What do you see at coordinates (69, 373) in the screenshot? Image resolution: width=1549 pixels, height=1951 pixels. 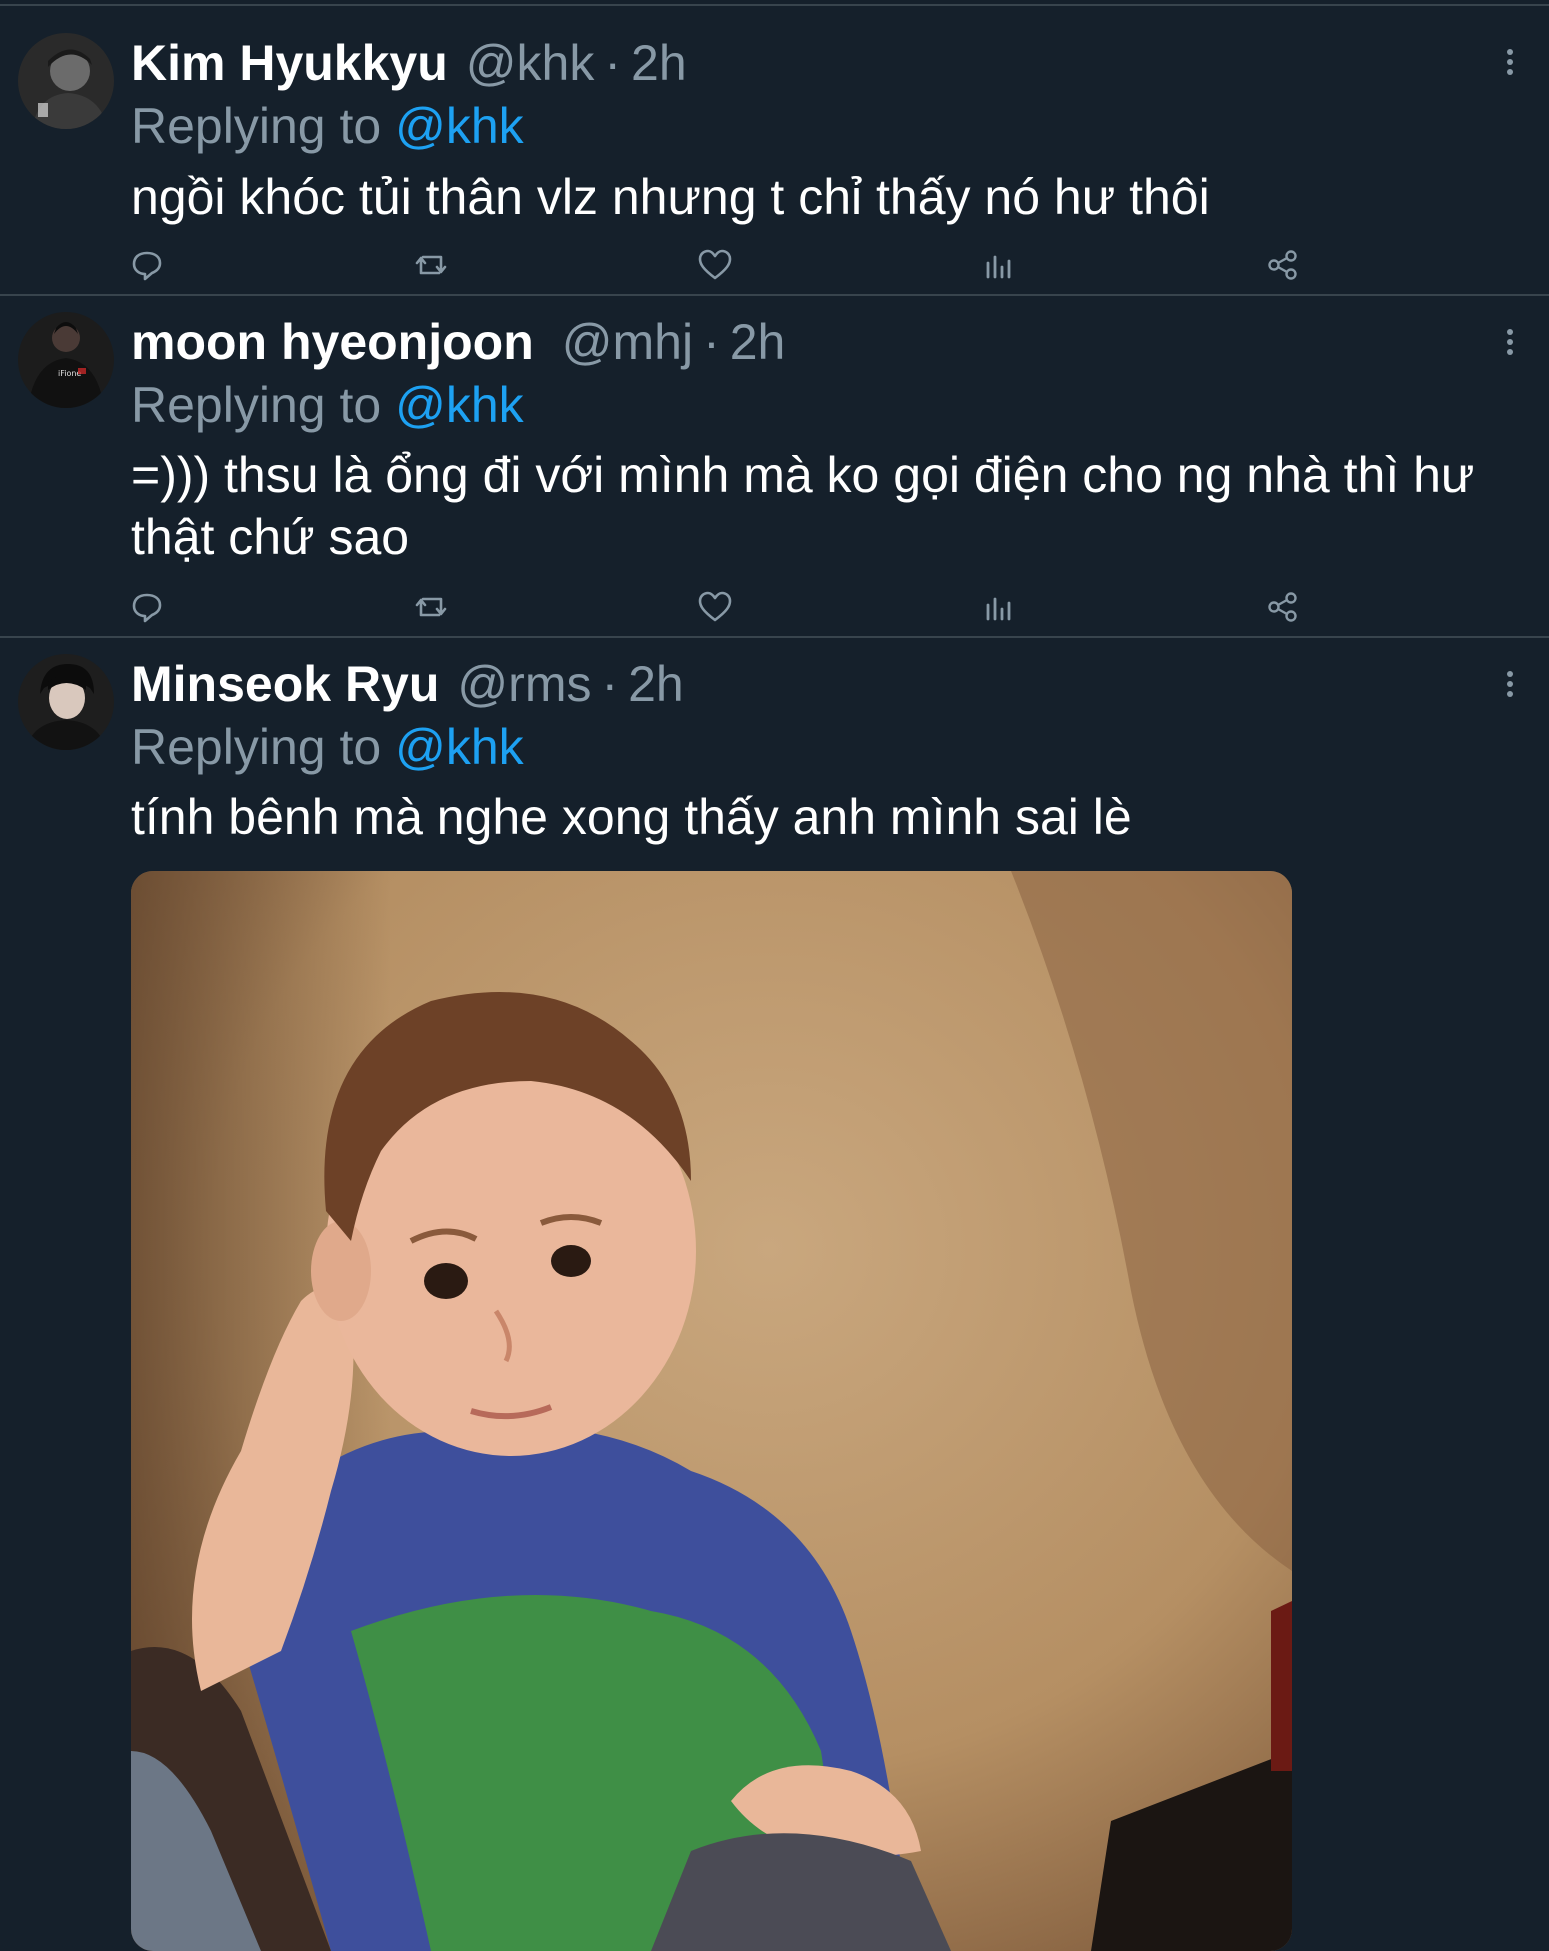 I see `svg-text: iFione` at bounding box center [69, 373].